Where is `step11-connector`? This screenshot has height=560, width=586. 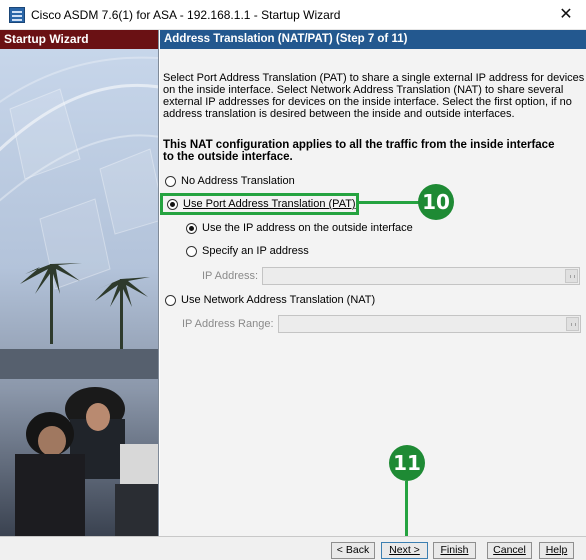
step11-connector is located at coordinates (406, 509).